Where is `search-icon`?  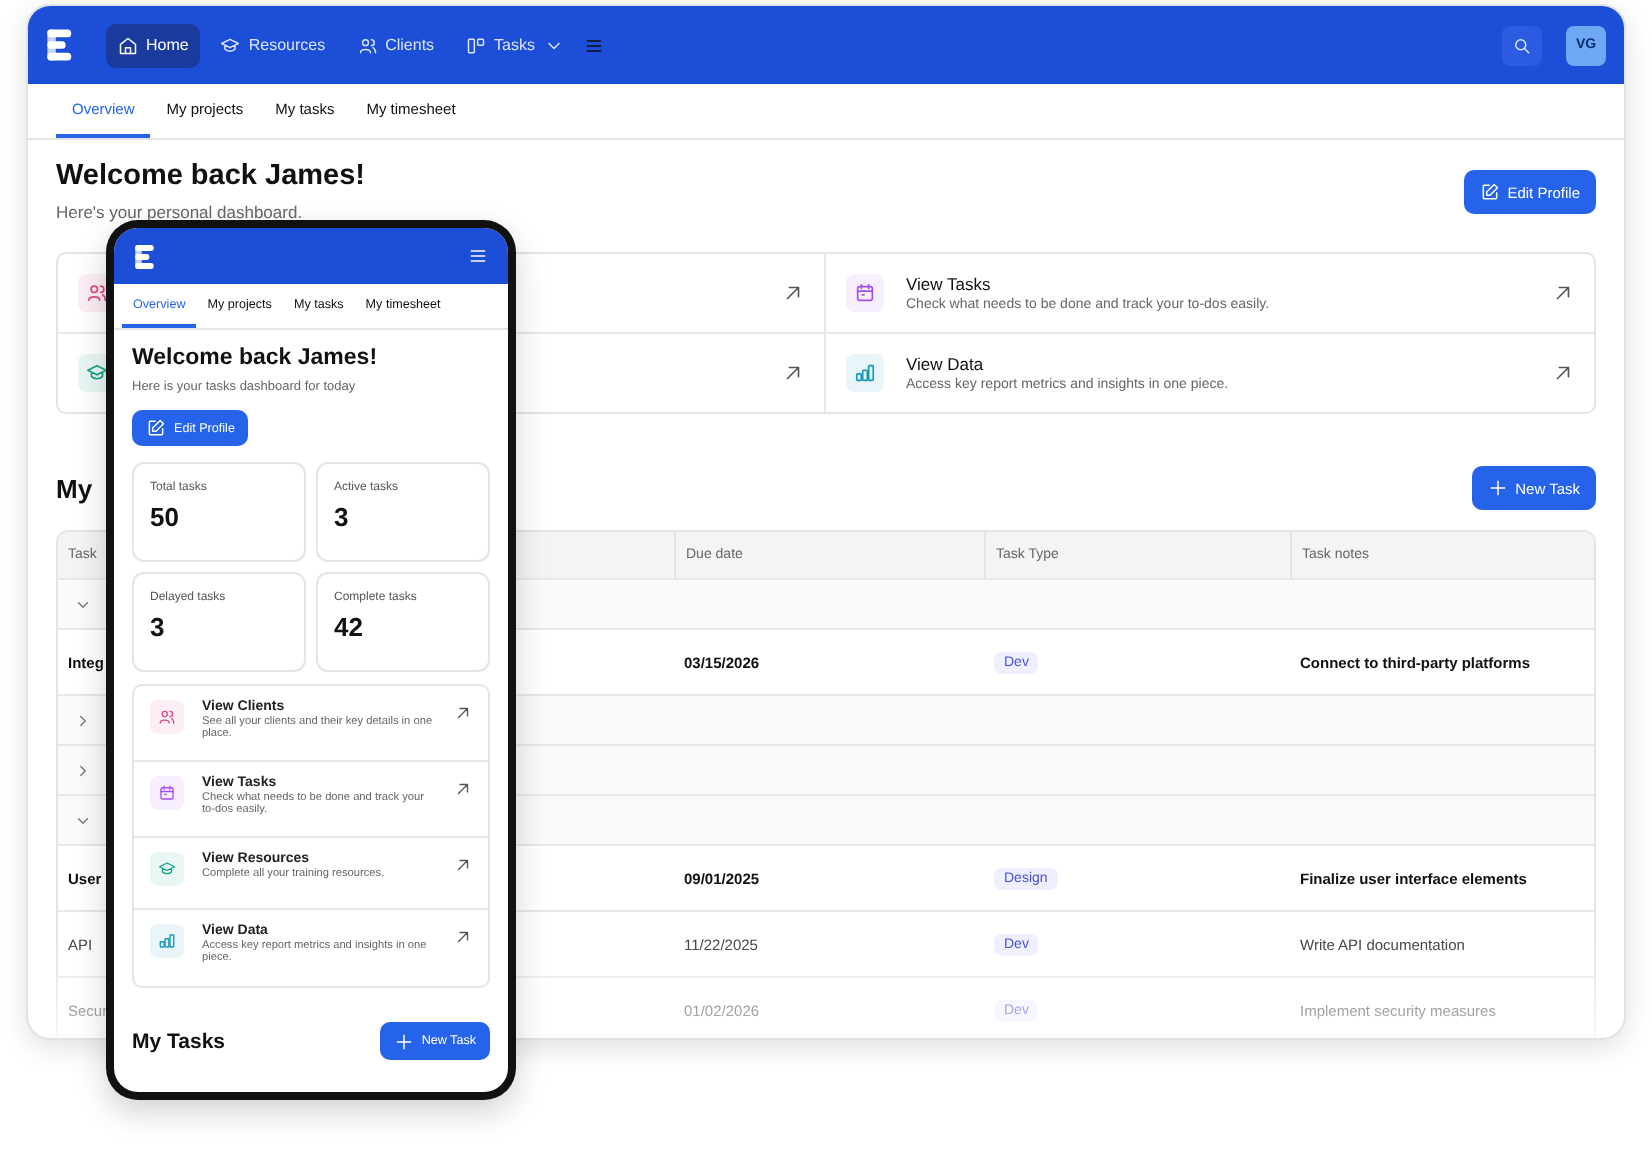
search-icon is located at coordinates (1522, 45).